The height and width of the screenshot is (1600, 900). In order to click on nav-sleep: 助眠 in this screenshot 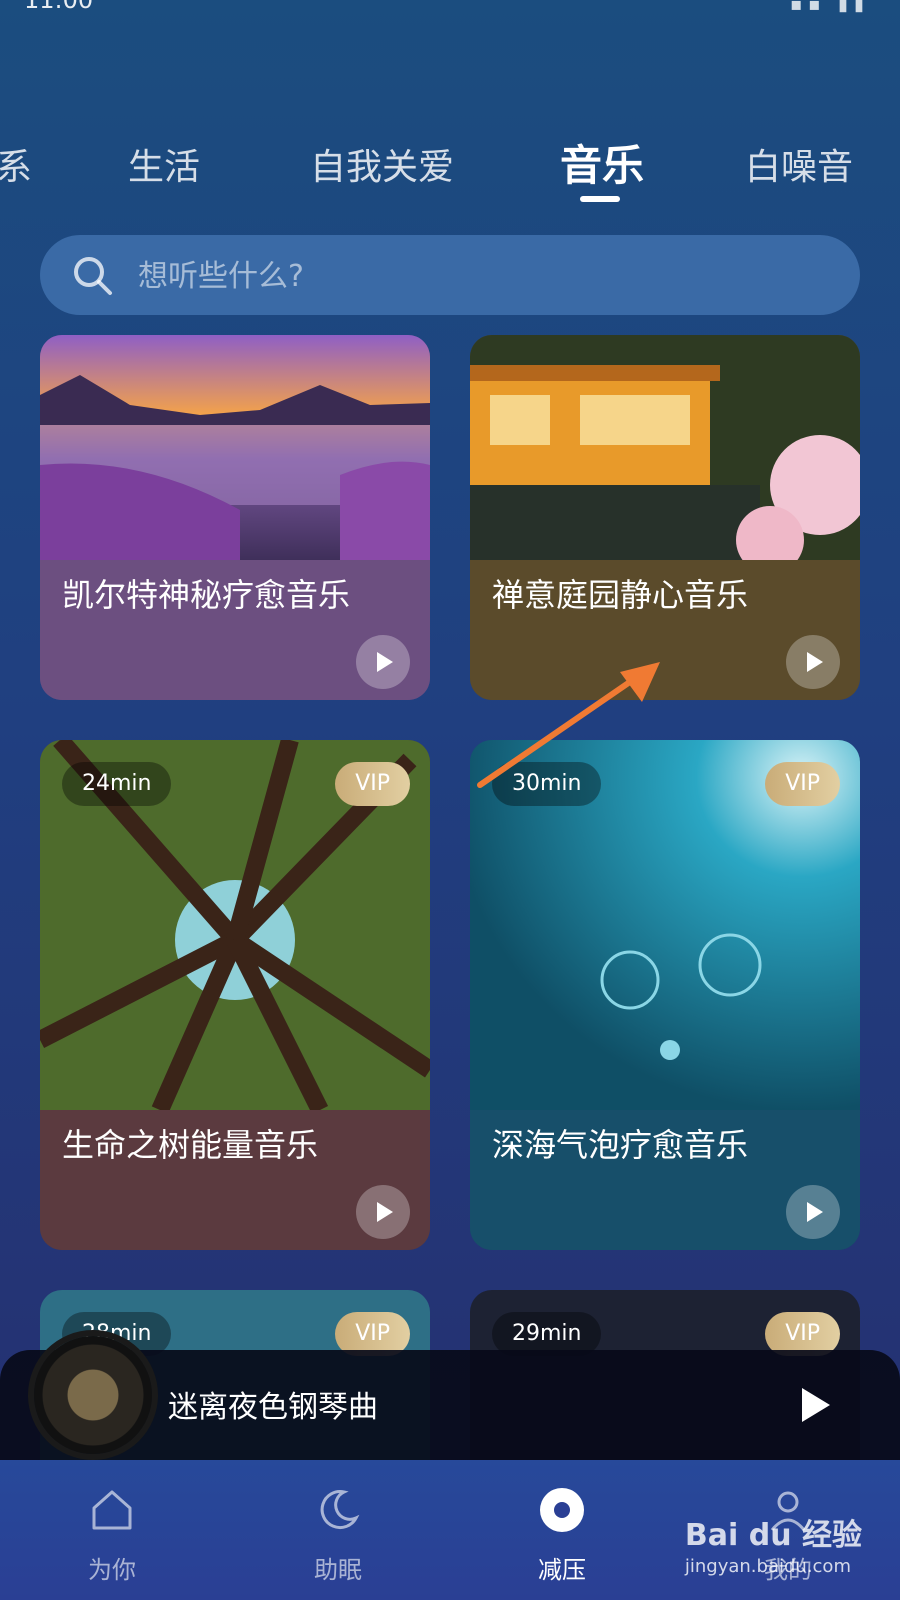, I will do `click(338, 1530)`.